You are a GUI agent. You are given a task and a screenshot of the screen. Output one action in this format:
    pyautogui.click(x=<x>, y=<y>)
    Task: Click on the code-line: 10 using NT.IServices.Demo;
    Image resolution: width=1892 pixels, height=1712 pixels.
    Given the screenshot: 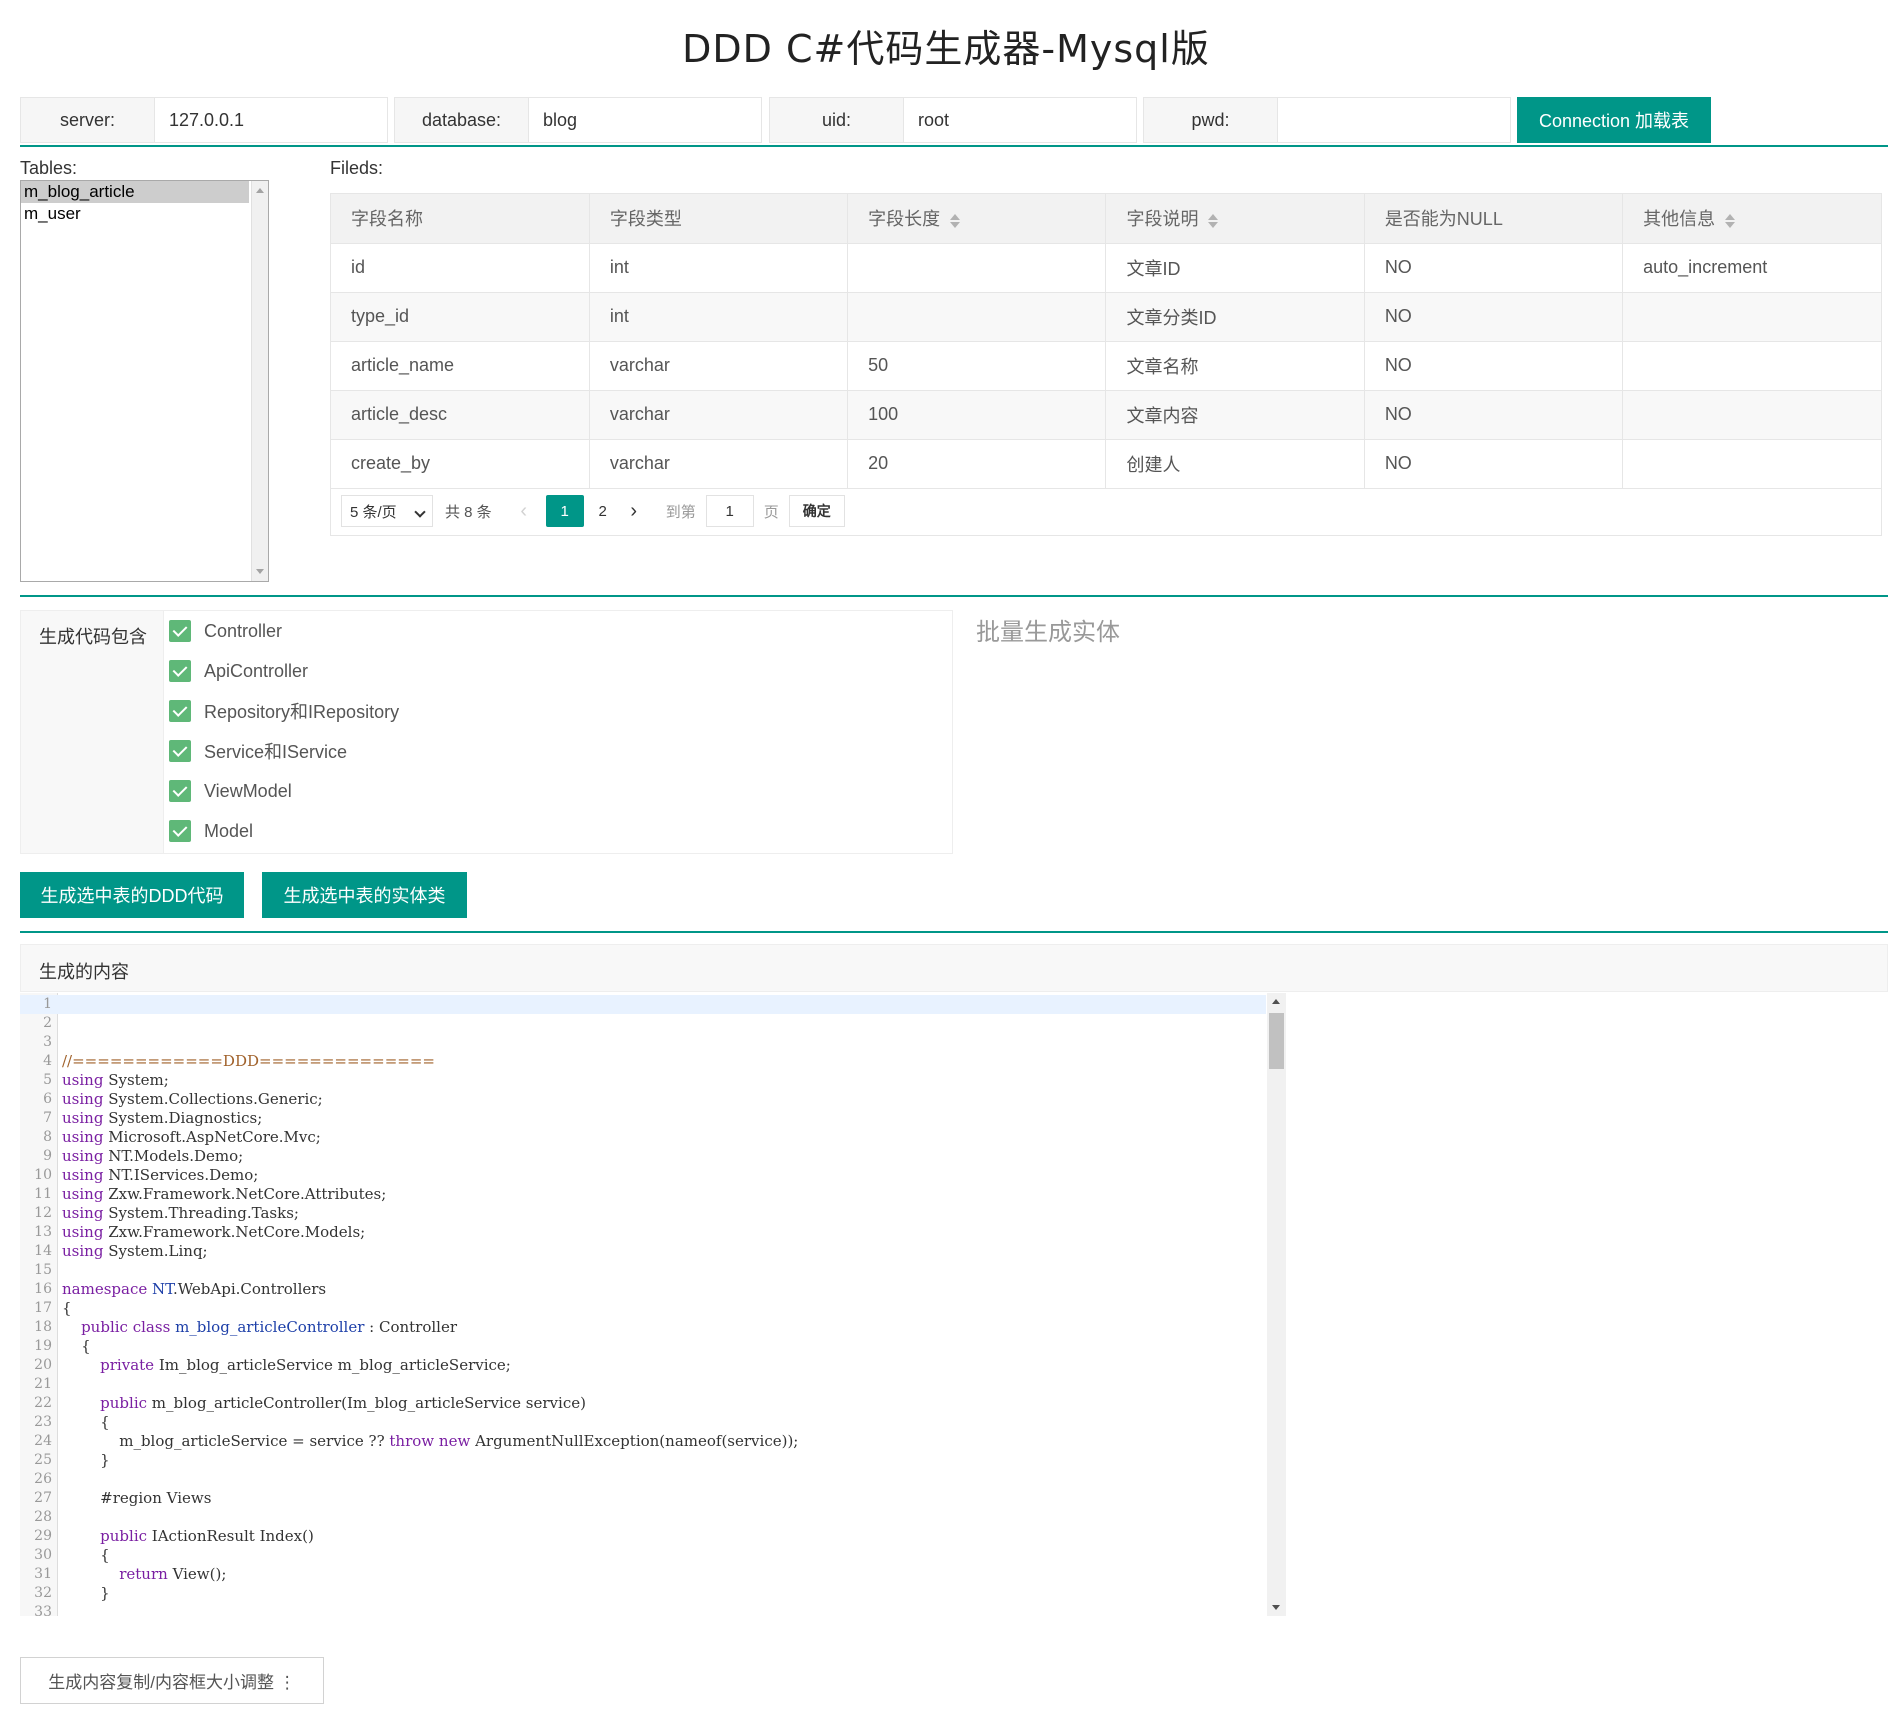 What is the action you would take?
    pyautogui.click(x=643, y=1175)
    